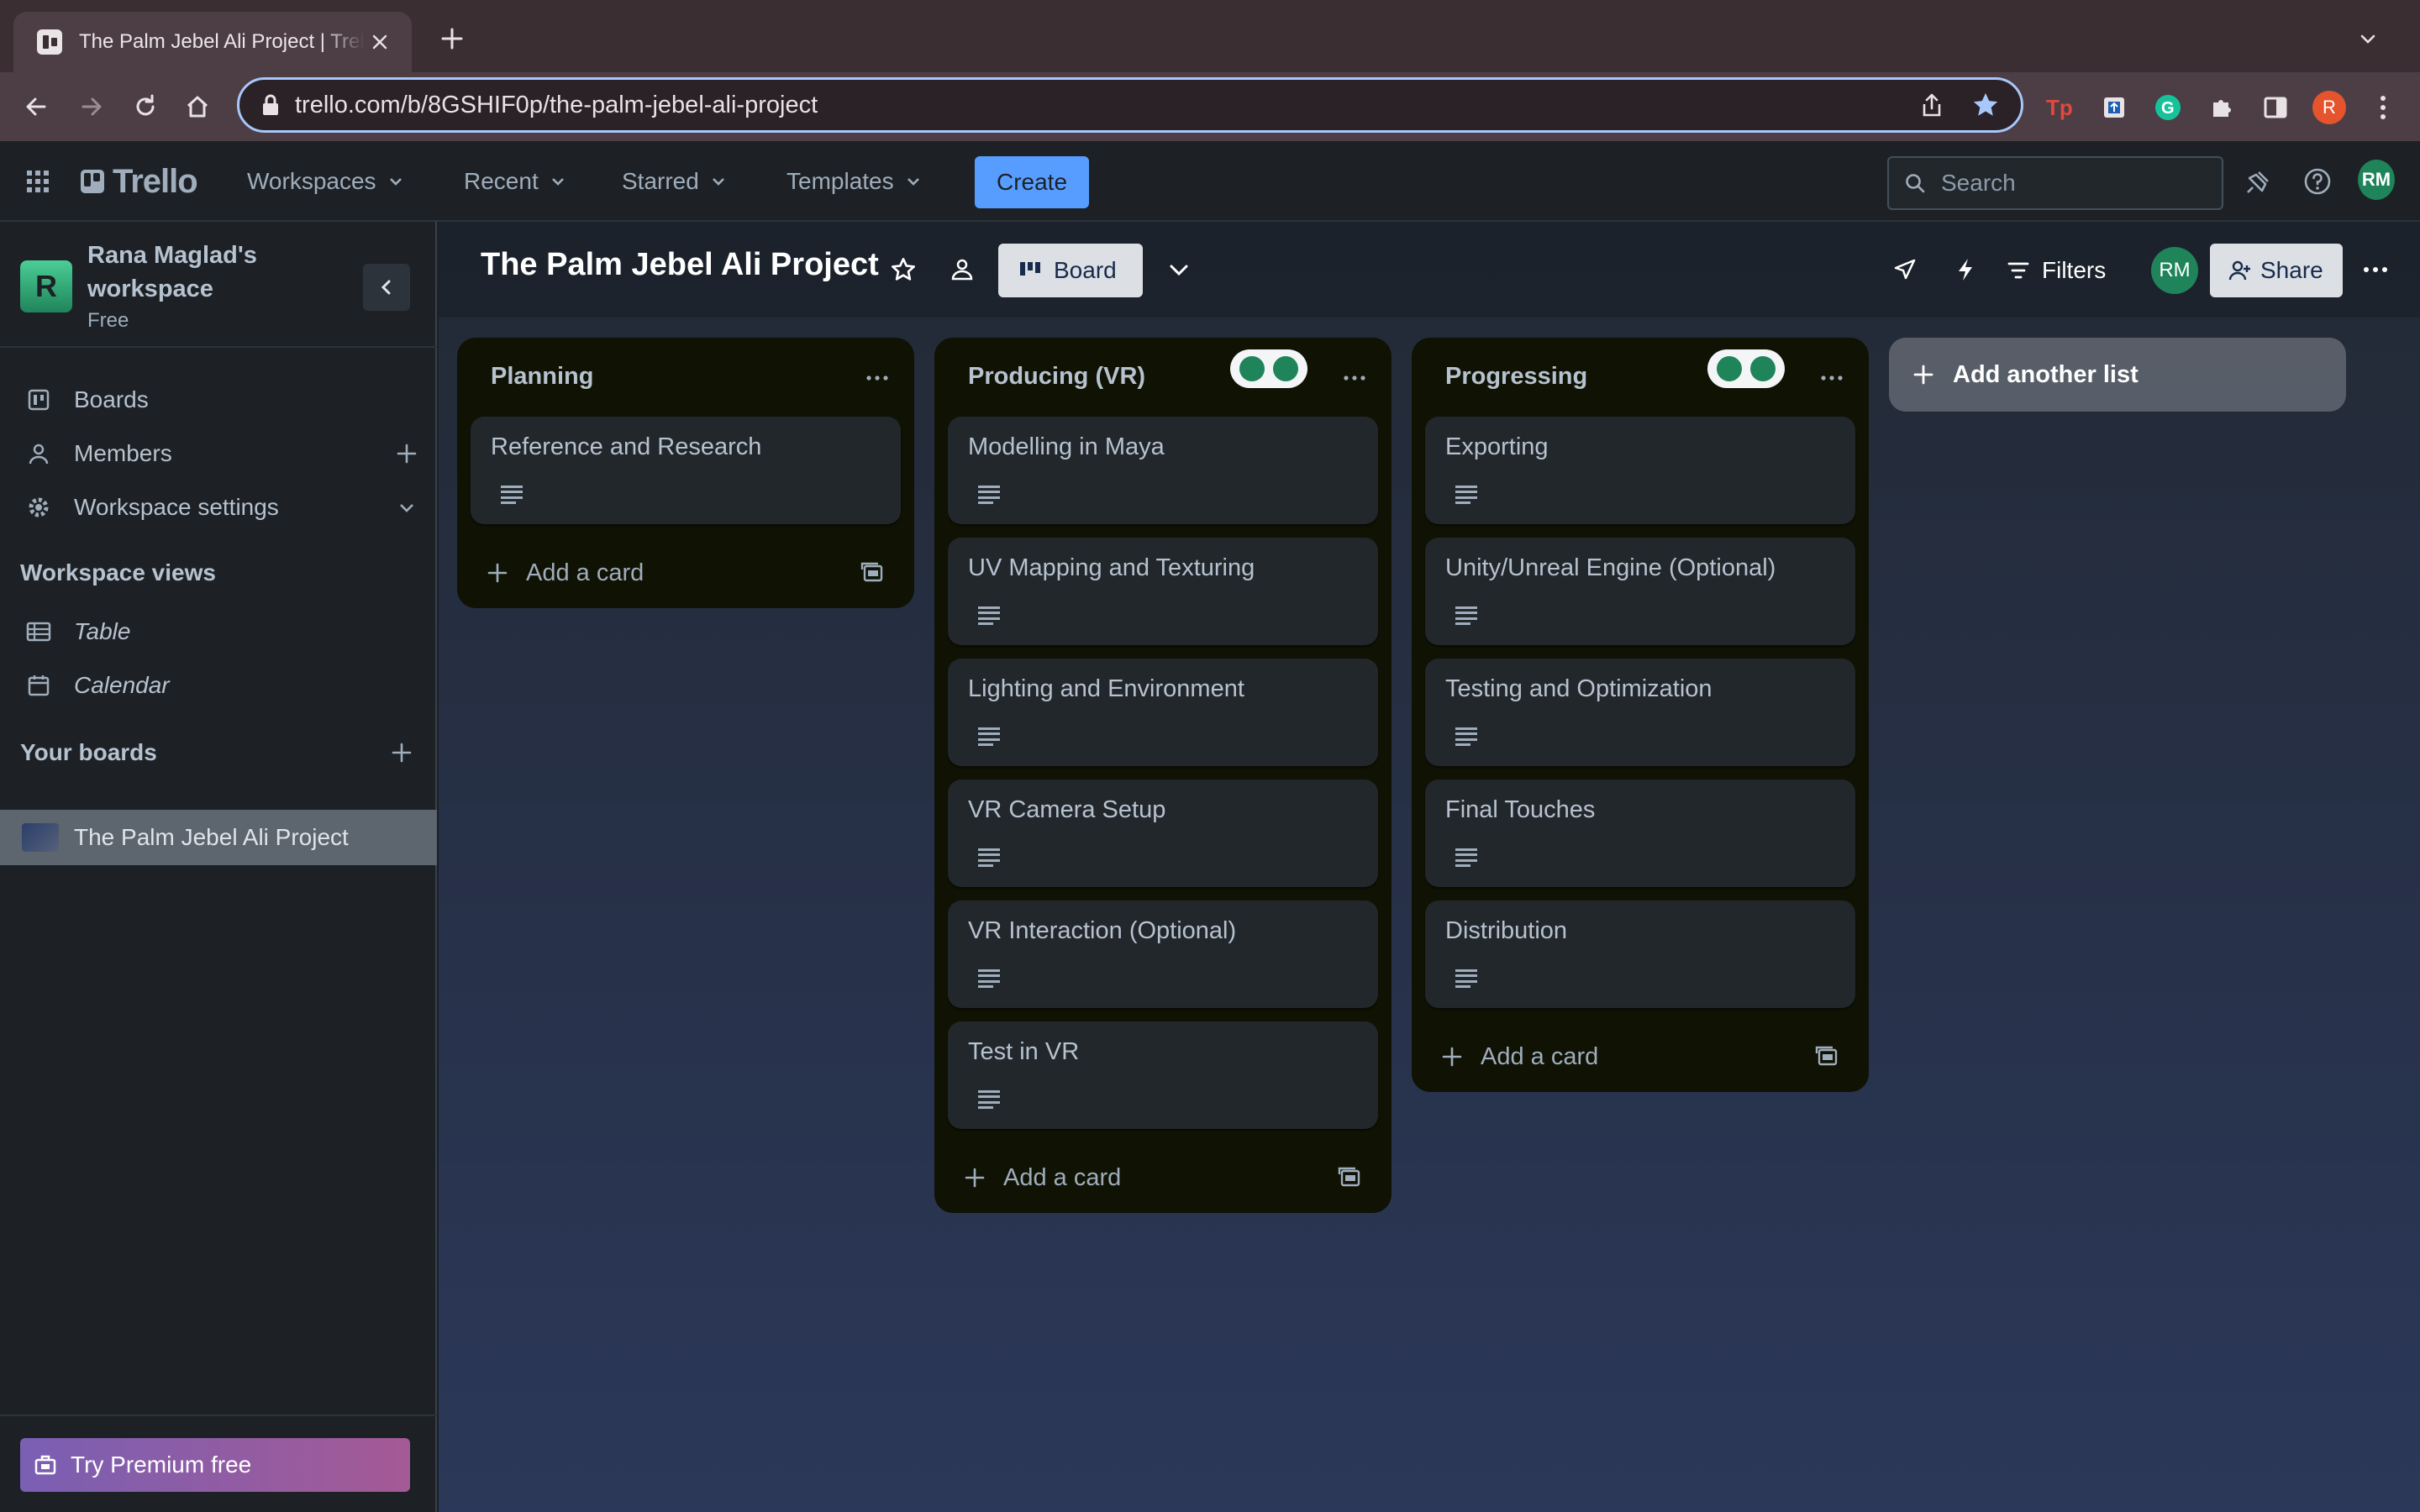  What do you see at coordinates (215, 1465) in the screenshot?
I see `try-premium-button: Try Premium free` at bounding box center [215, 1465].